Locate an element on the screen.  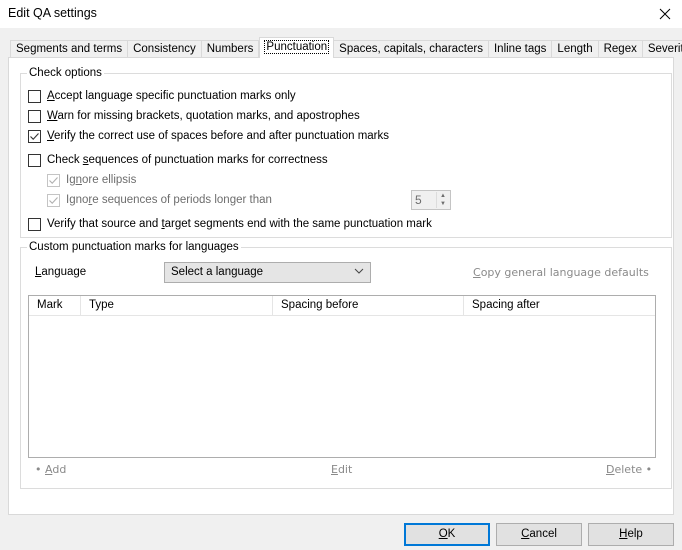
tab-label: Punctuation is located at coordinates (297, 47).